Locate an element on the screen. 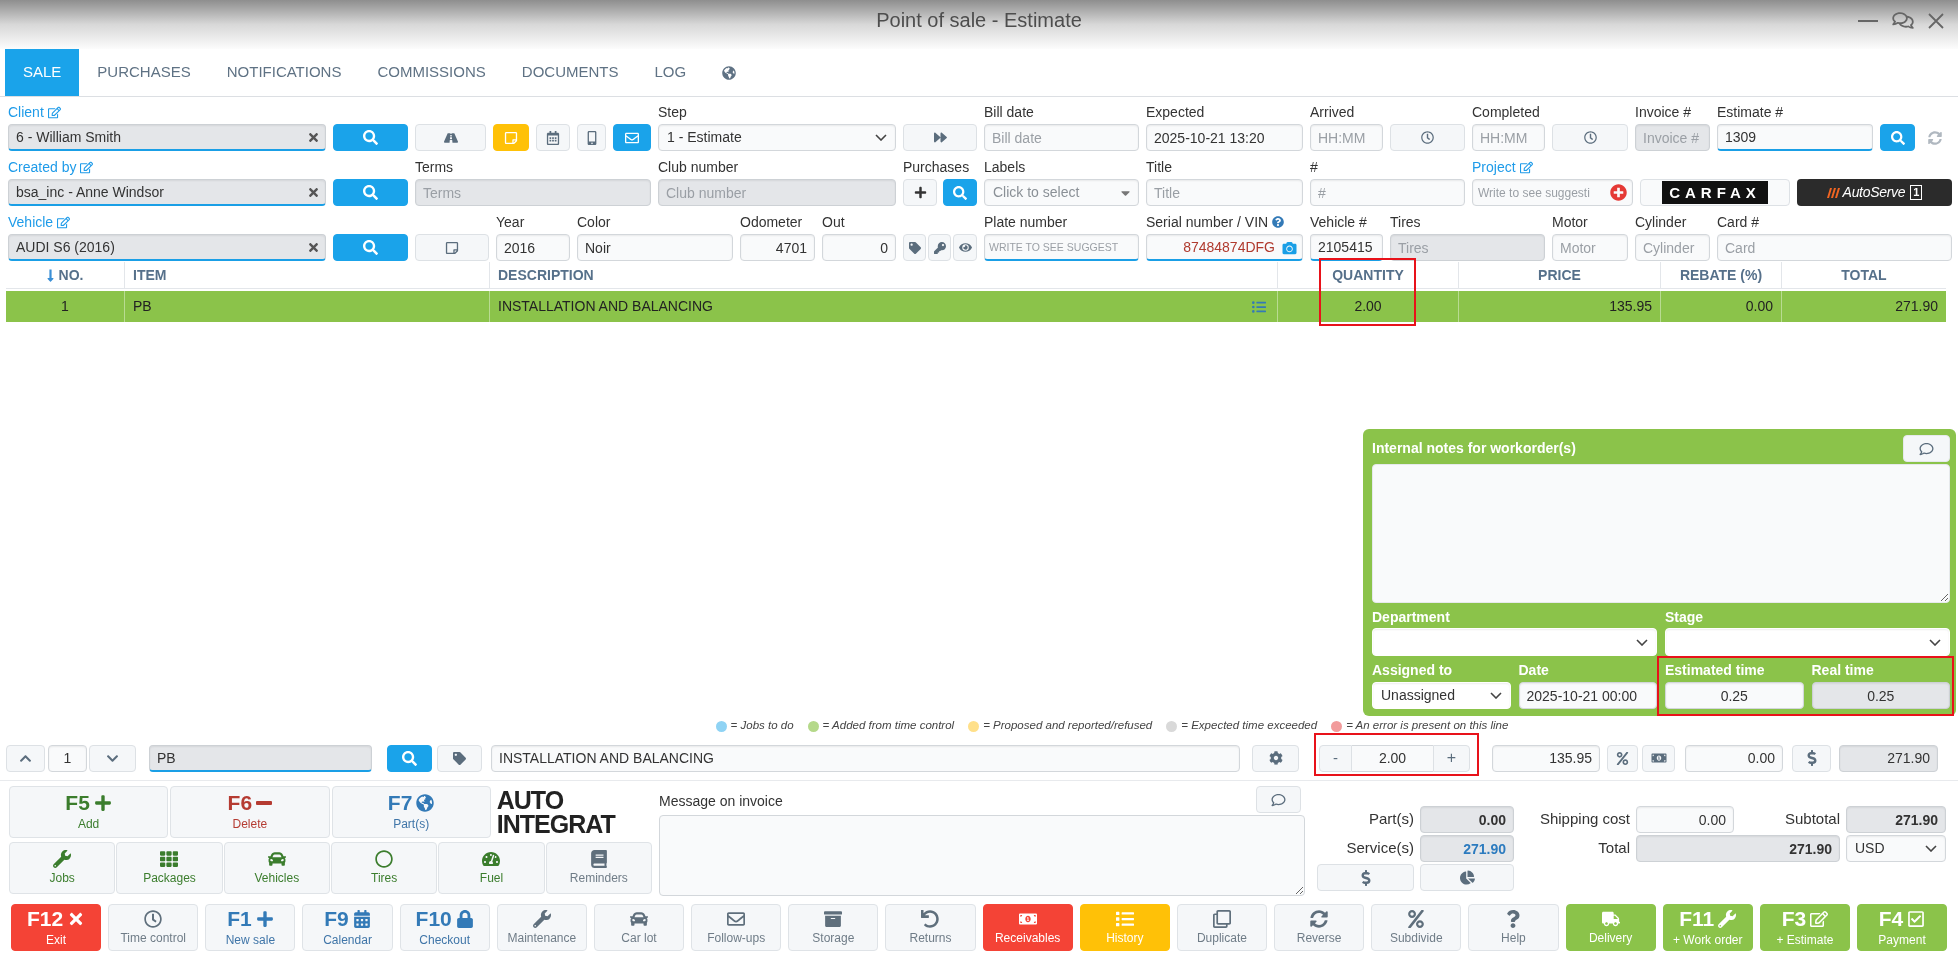  tires-field: Tires is located at coordinates (1467, 247).